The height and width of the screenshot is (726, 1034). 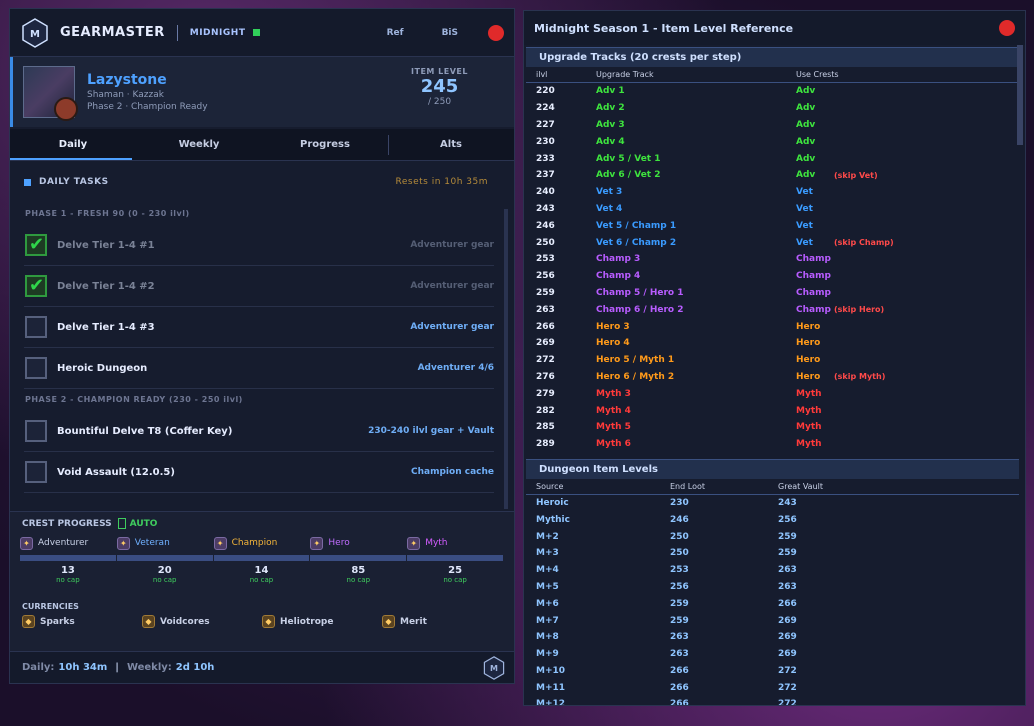 What do you see at coordinates (613, 326) in the screenshot?
I see `track-name: Hero 3` at bounding box center [613, 326].